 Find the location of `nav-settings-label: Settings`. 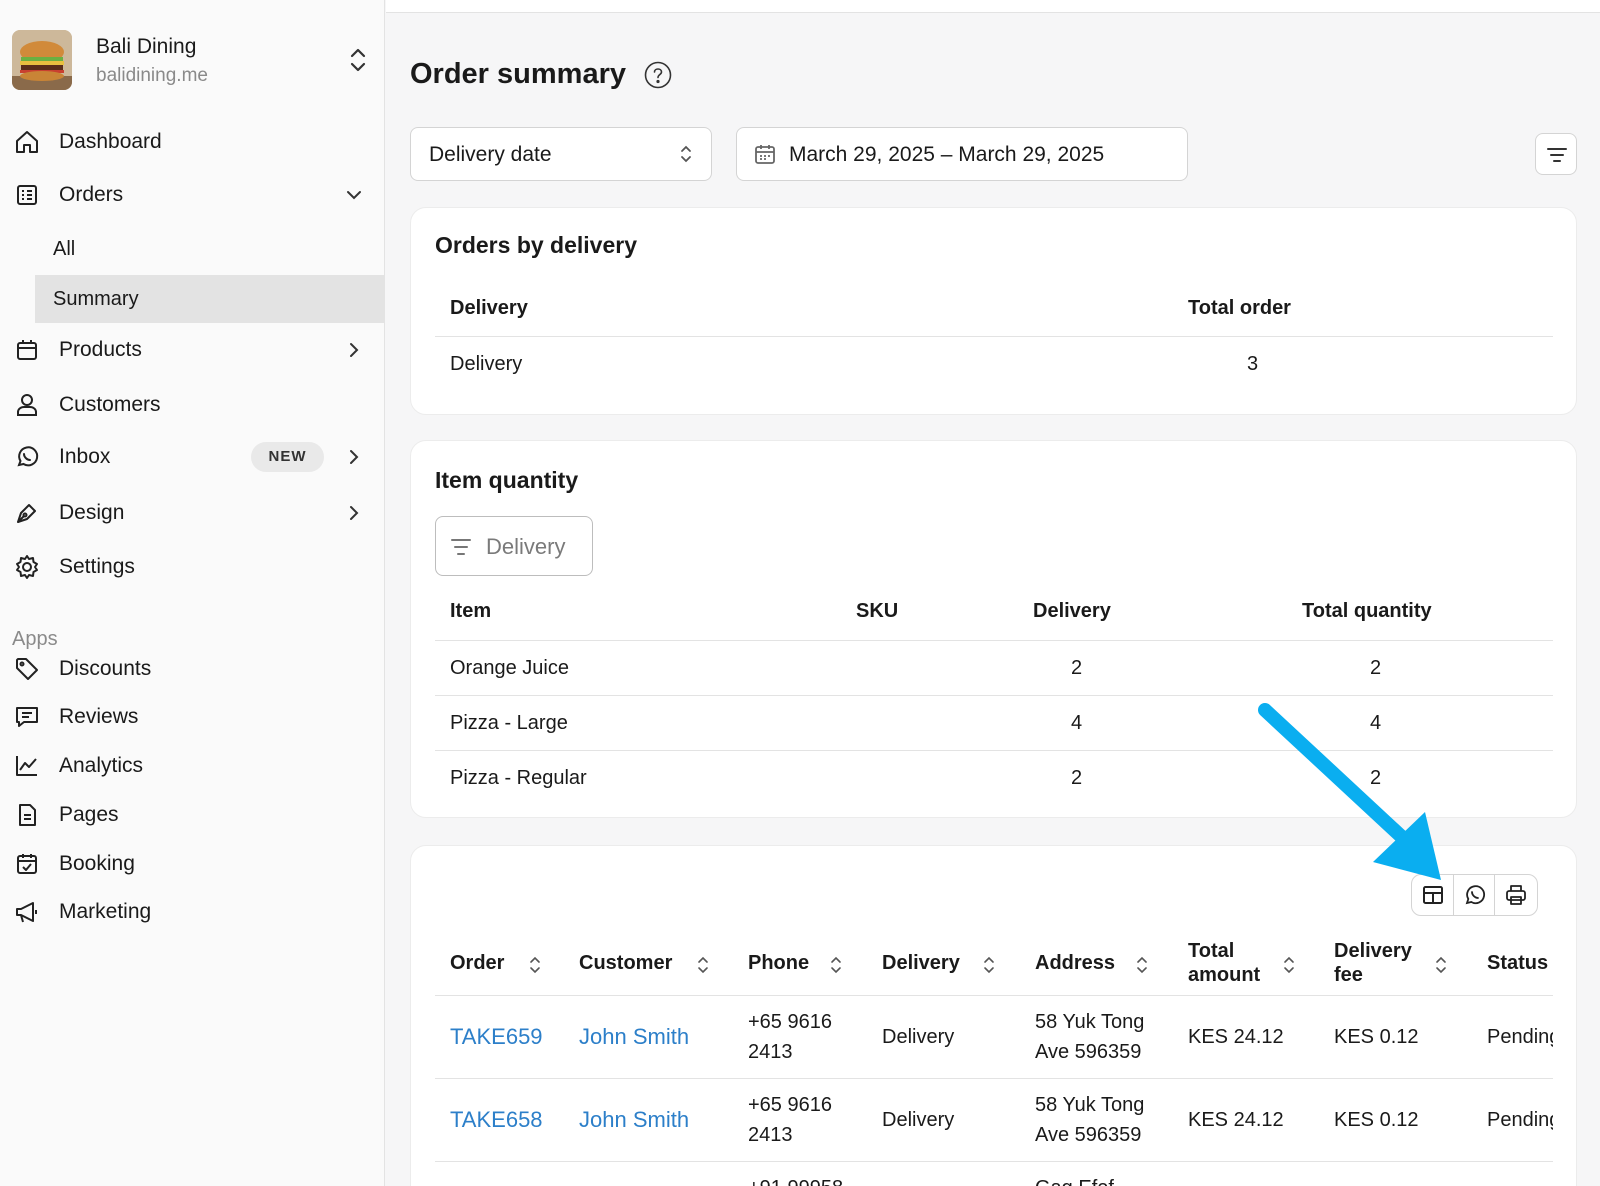

nav-settings-label: Settings is located at coordinates (97, 566).